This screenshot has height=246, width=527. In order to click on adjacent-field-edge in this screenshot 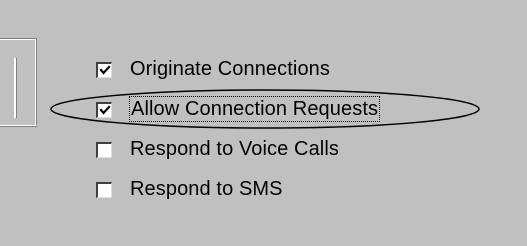, I will do `click(8, 88)`.